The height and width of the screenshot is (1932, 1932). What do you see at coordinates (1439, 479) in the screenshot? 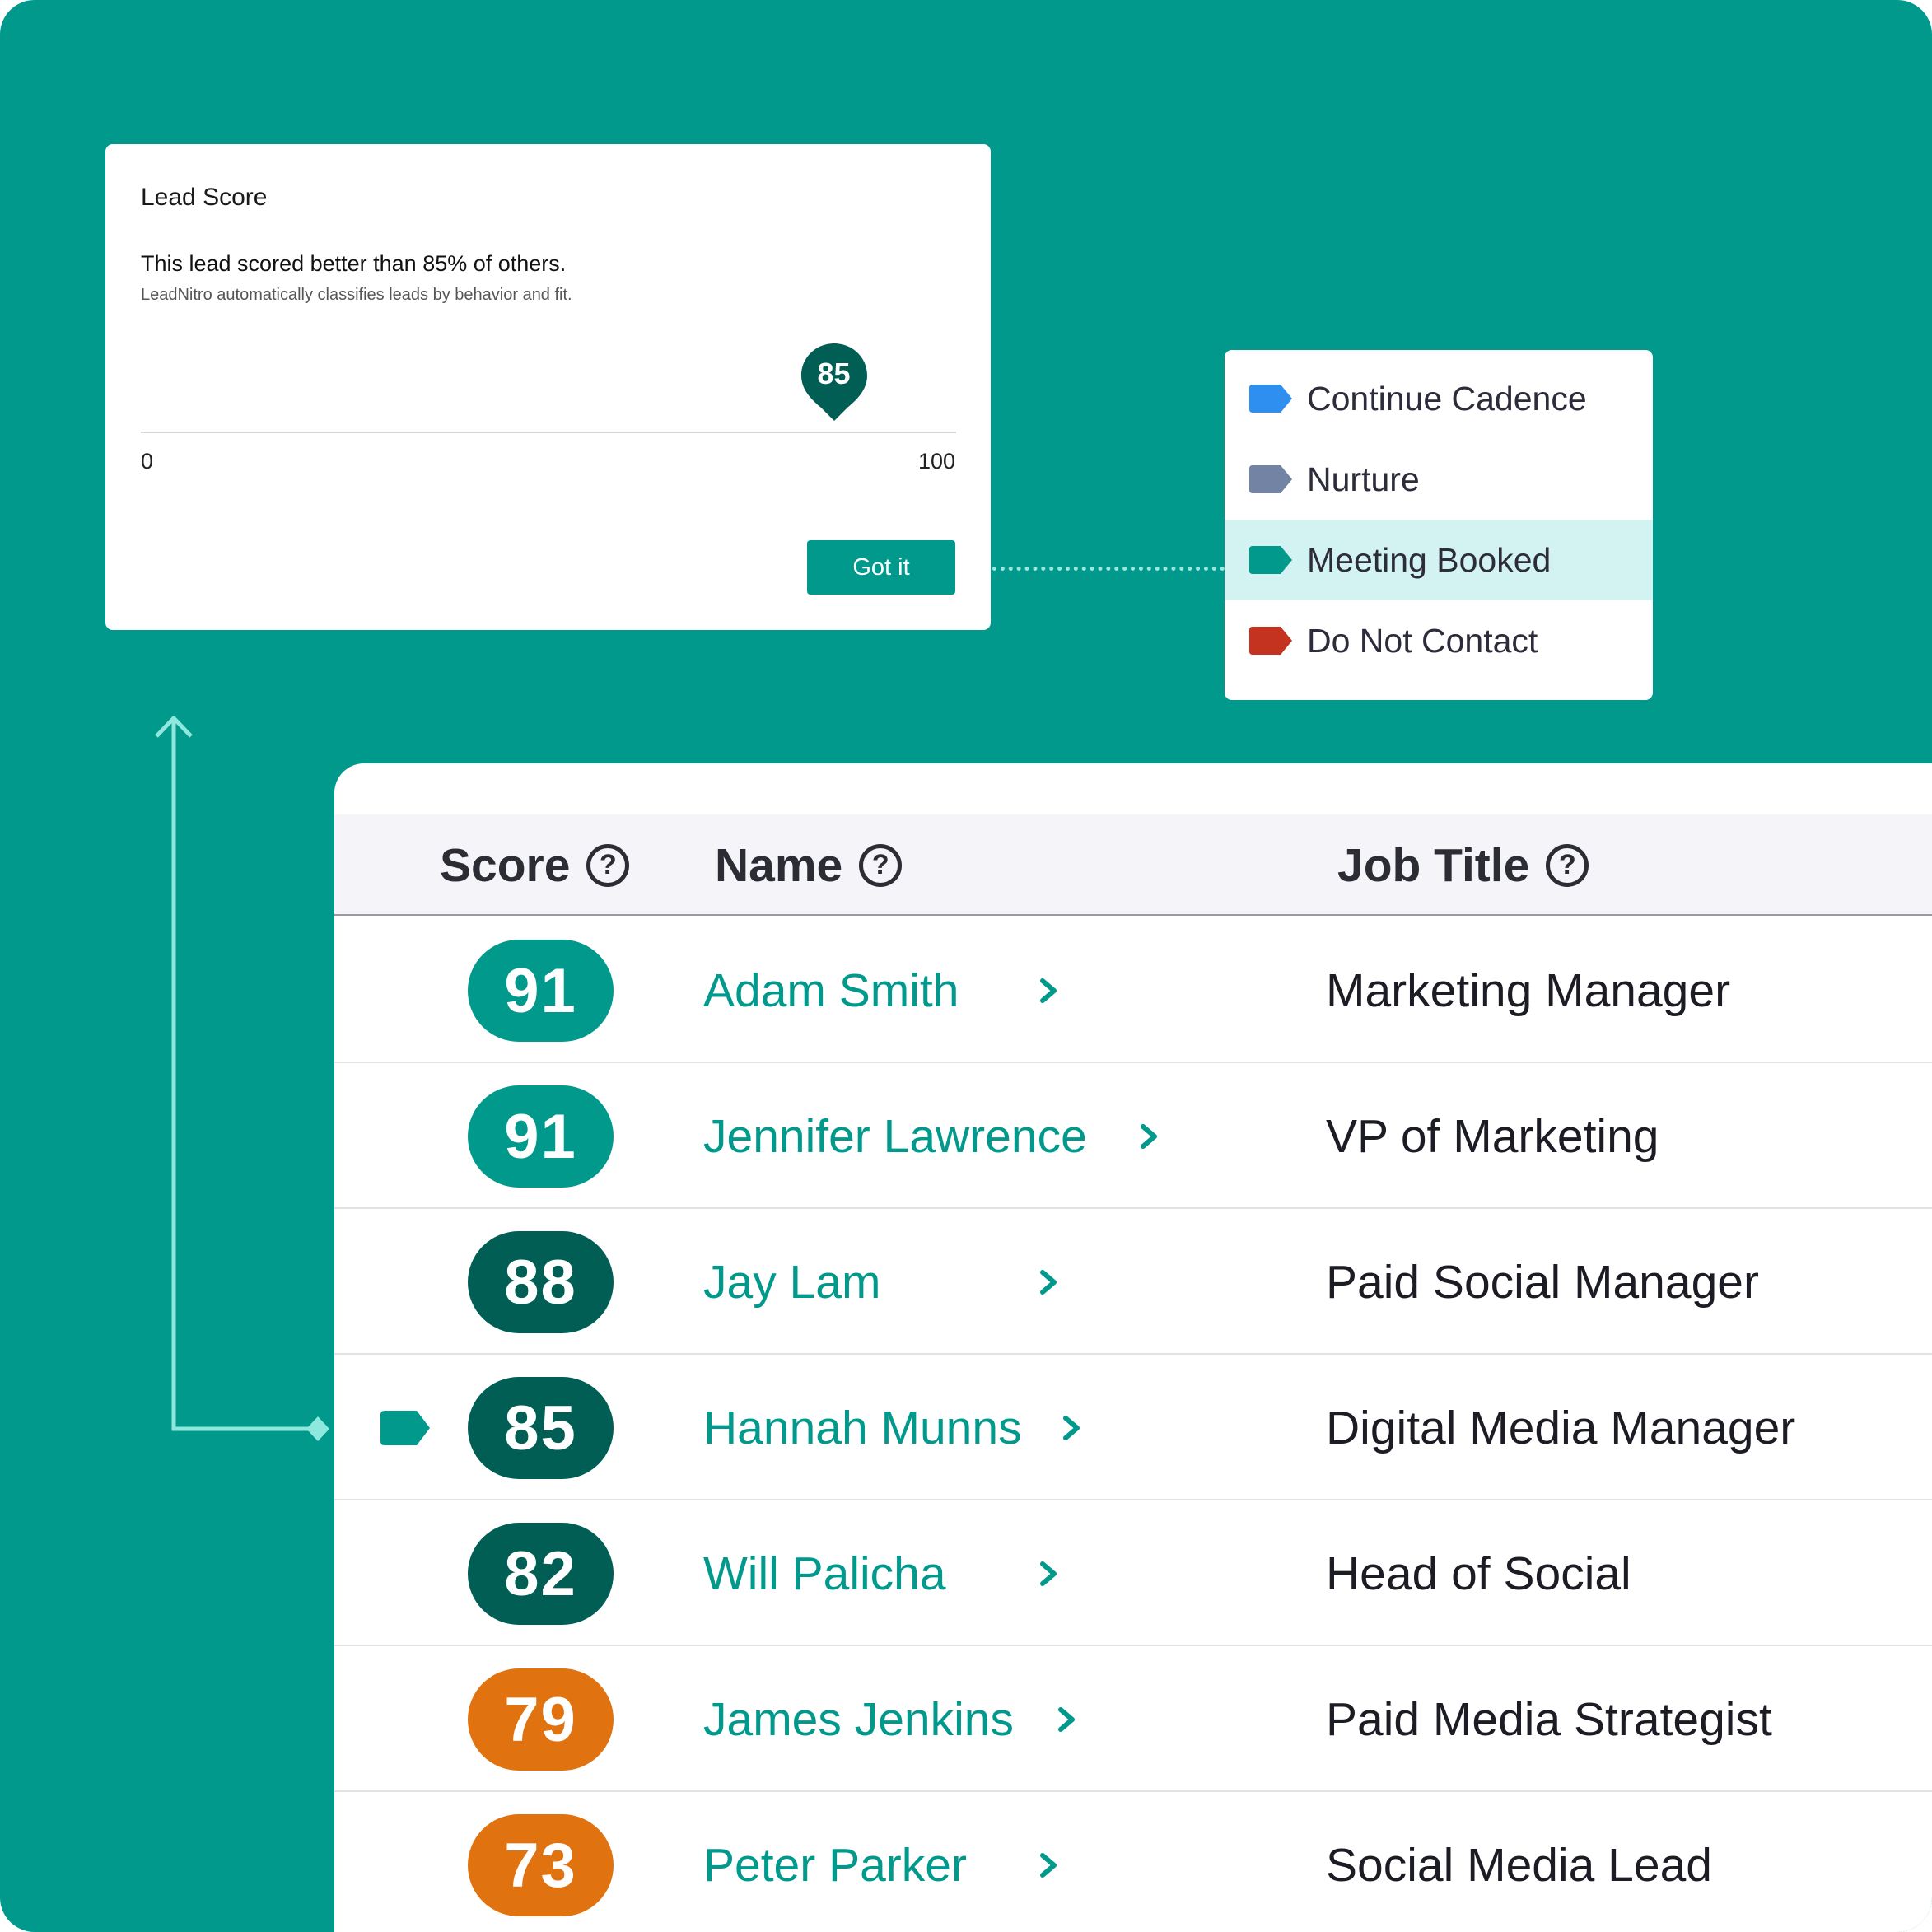
I see `status-item-nurture: Nurture` at bounding box center [1439, 479].